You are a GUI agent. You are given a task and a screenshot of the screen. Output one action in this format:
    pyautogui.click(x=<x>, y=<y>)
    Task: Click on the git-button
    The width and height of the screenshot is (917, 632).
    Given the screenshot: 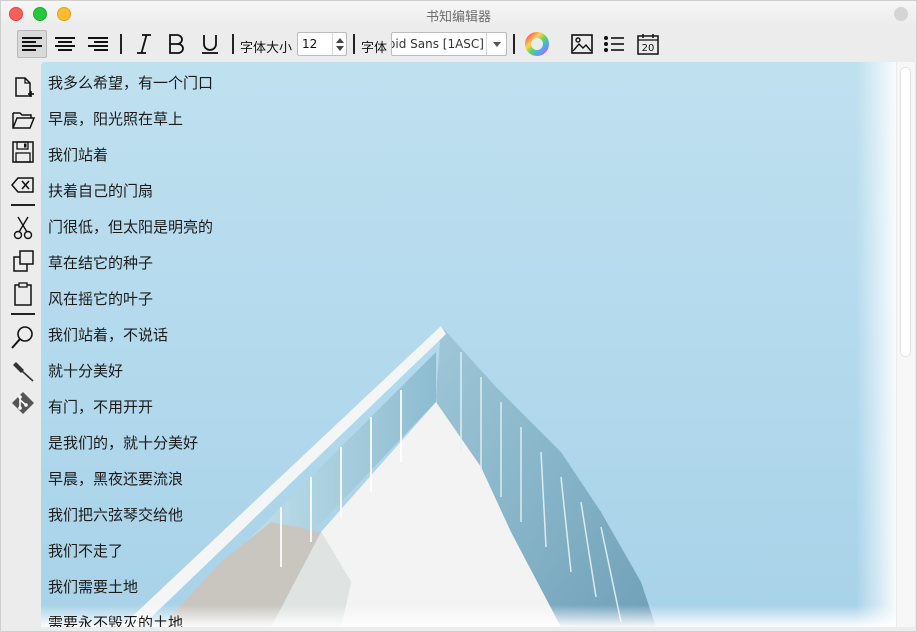 What is the action you would take?
    pyautogui.click(x=23, y=403)
    